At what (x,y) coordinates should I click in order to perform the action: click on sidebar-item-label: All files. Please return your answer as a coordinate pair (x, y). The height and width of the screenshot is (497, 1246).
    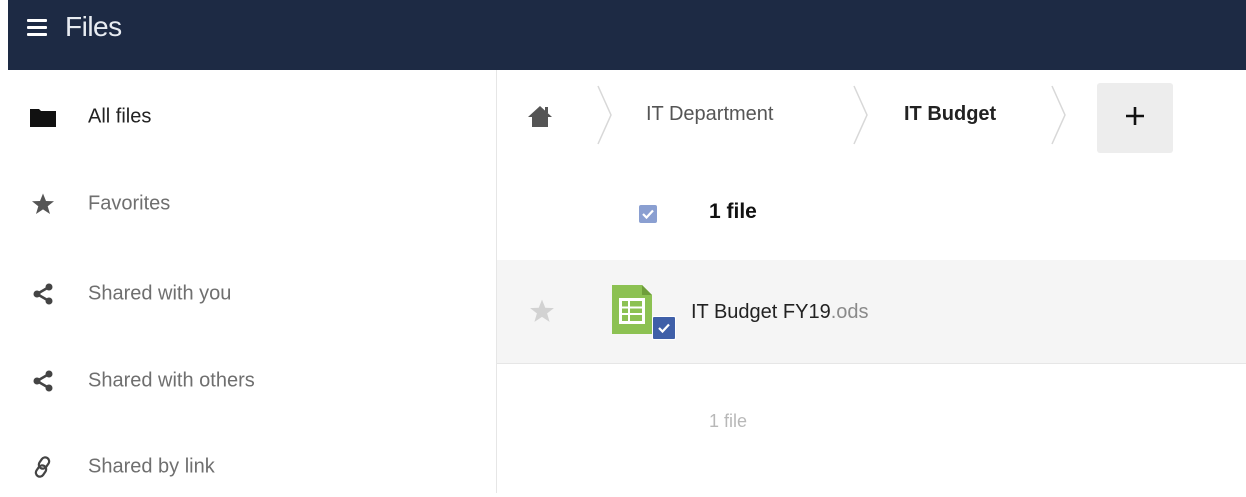
    Looking at the image, I should click on (120, 116).